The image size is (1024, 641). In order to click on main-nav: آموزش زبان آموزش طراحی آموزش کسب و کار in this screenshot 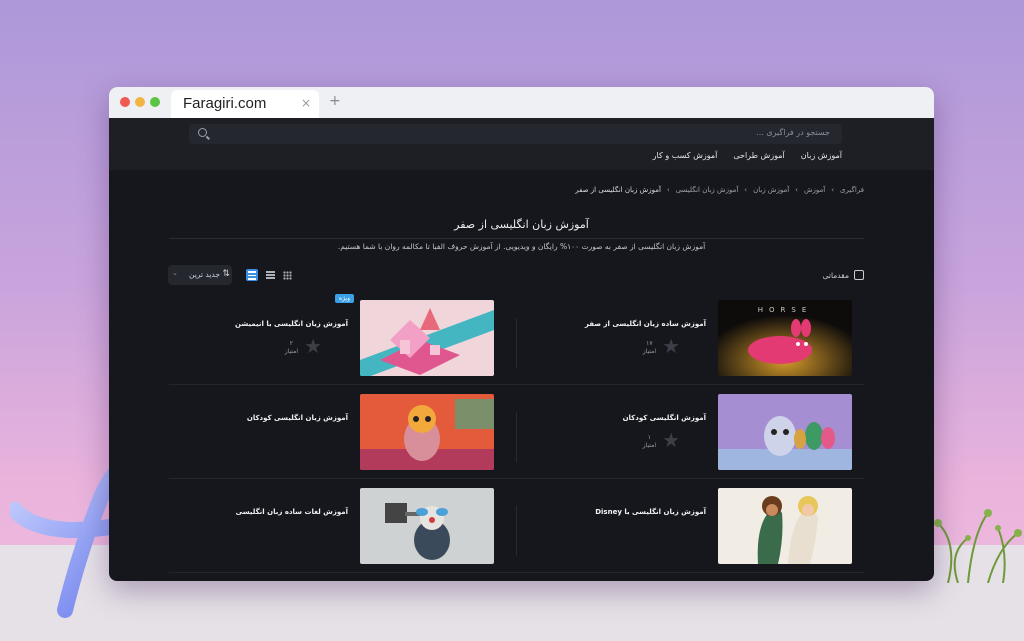, I will do `click(747, 155)`.